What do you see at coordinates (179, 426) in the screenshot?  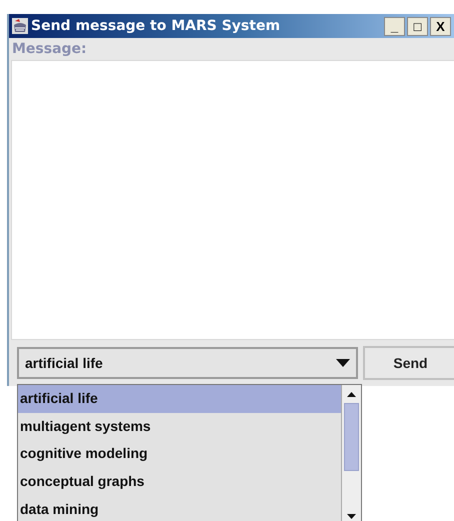 I see `dropdown-item: multiagent systems` at bounding box center [179, 426].